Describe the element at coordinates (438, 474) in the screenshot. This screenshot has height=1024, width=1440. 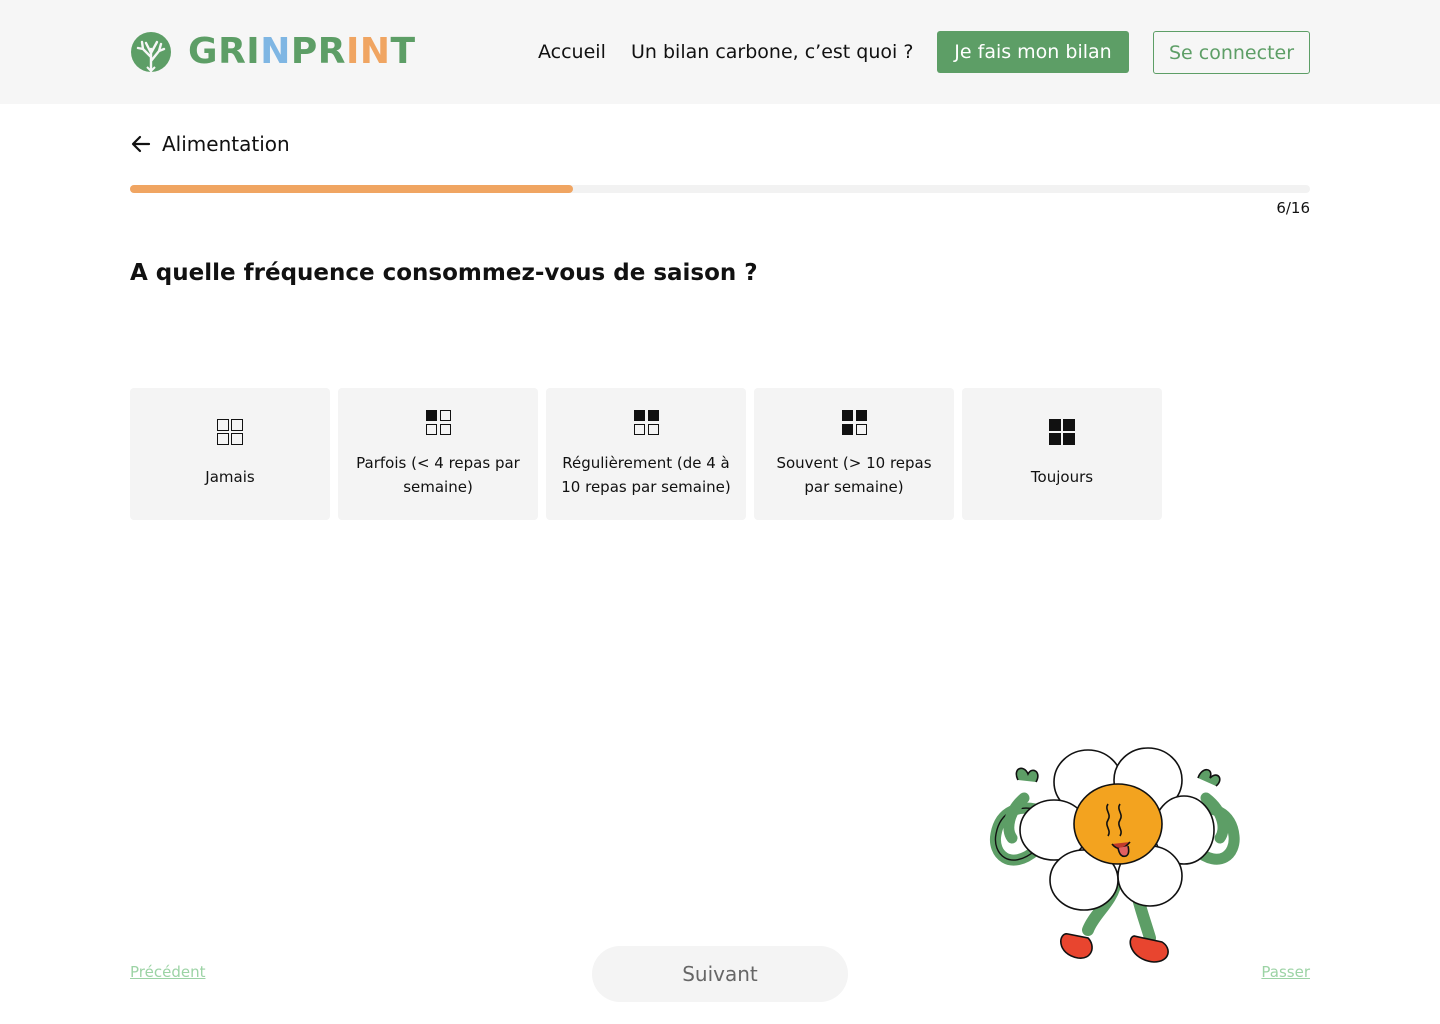
I see `answer-option-label: Parfois (< 4 repas par semaine)` at that location.